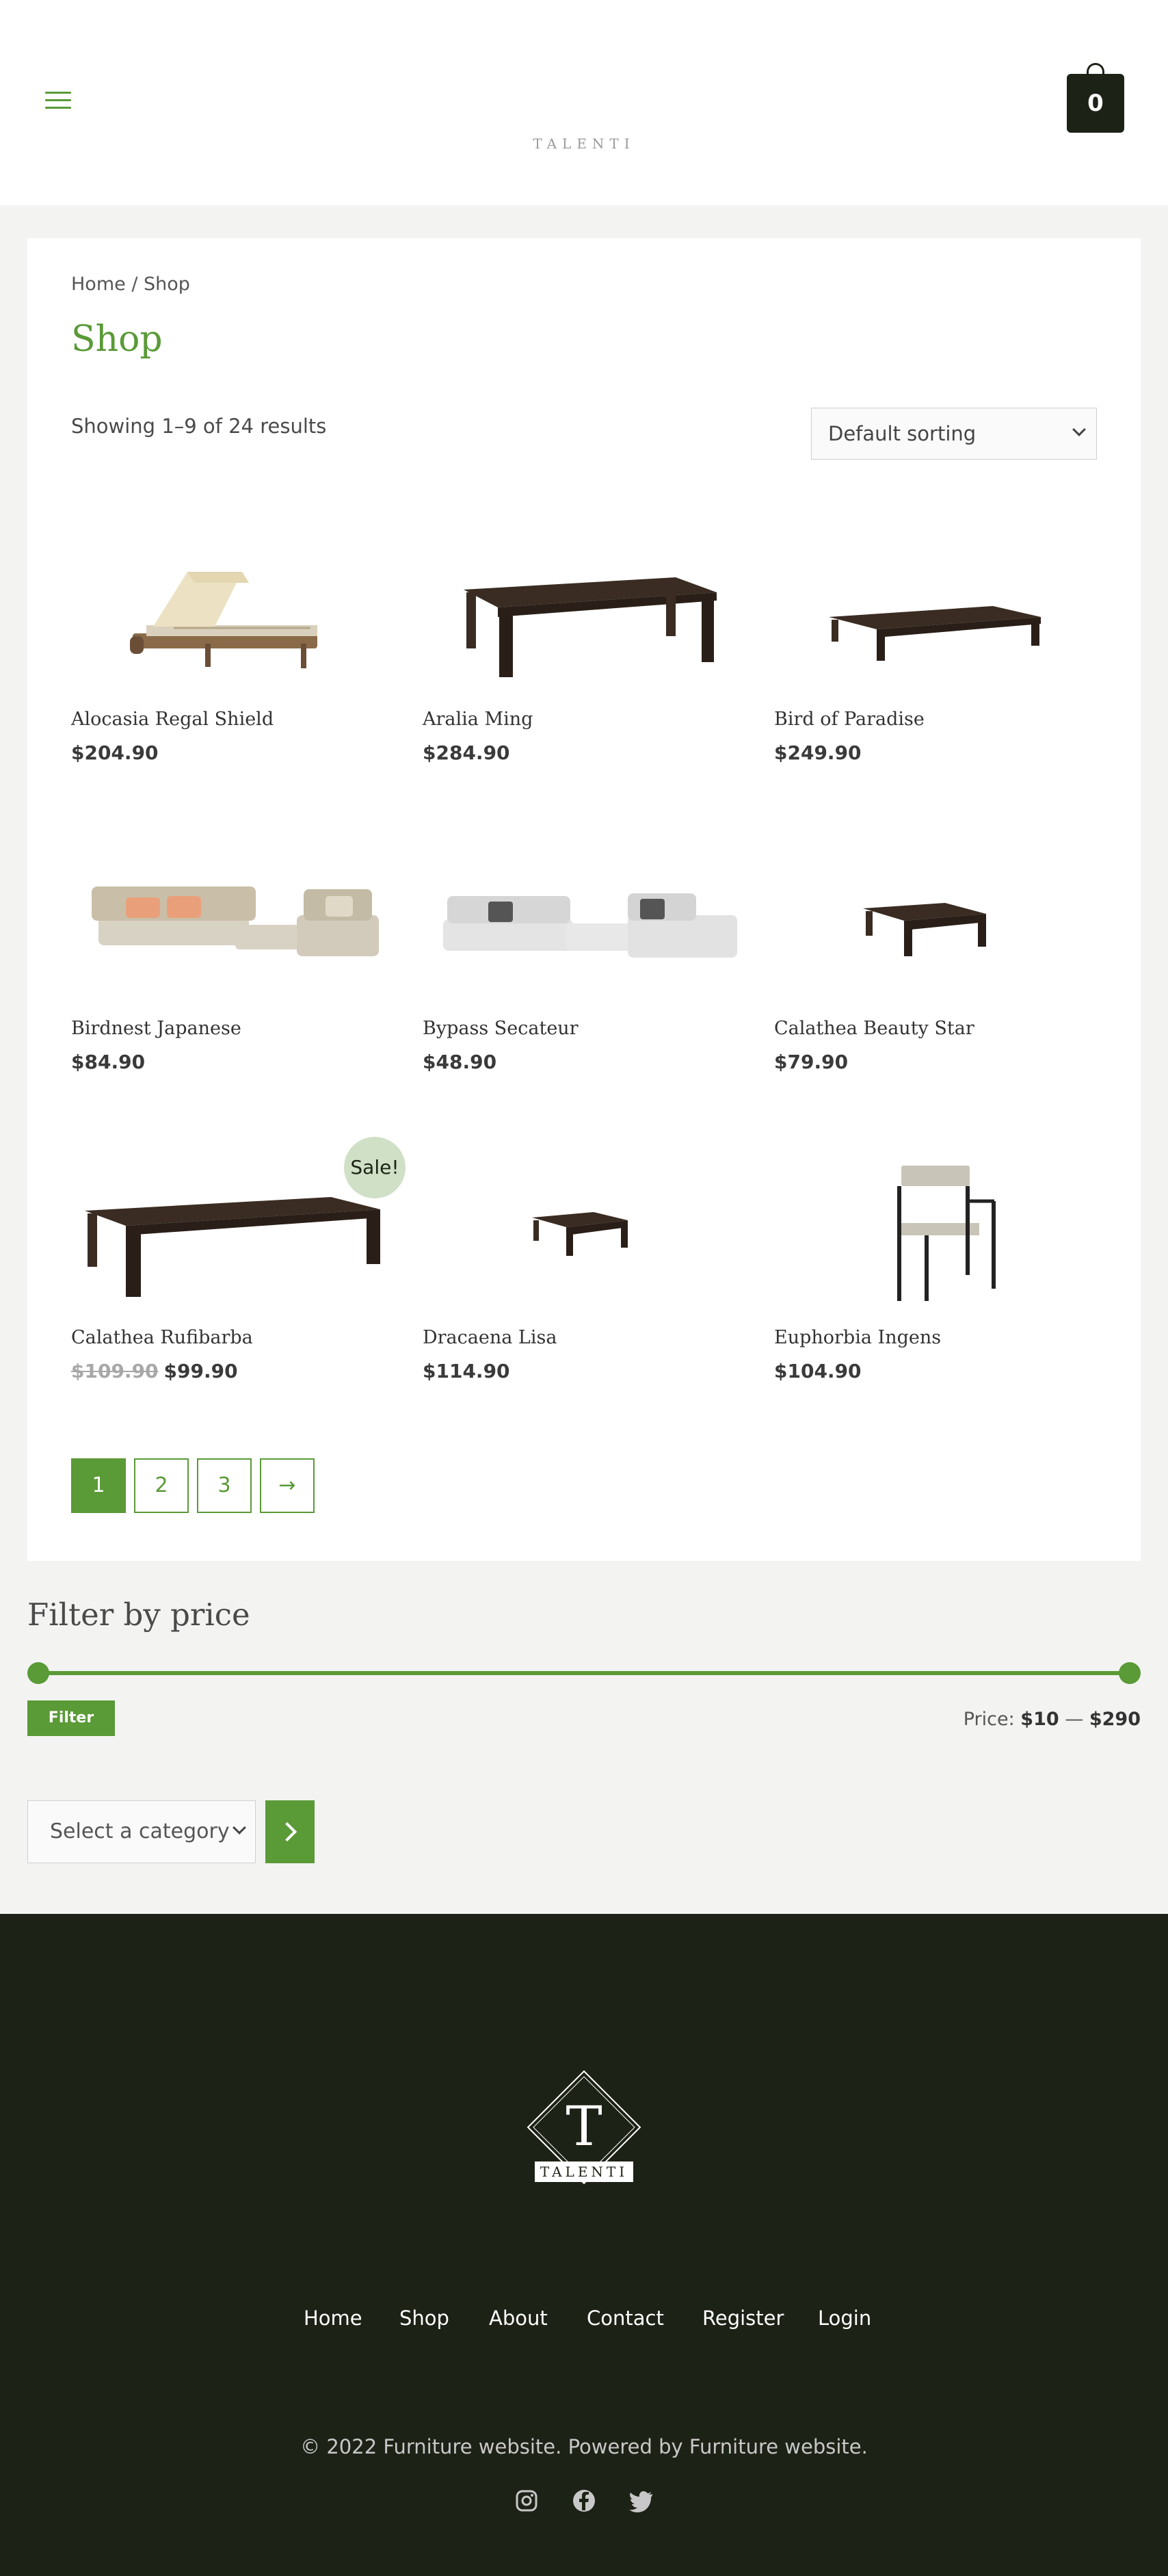 This screenshot has height=2576, width=1168. I want to click on filter-title: Filter by price, so click(138, 1614).